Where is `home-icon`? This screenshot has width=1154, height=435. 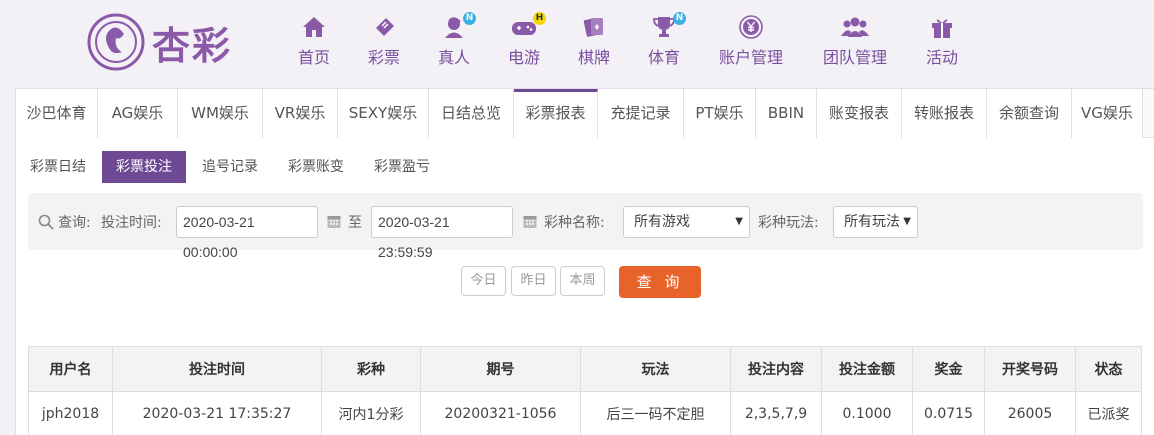 home-icon is located at coordinates (314, 27).